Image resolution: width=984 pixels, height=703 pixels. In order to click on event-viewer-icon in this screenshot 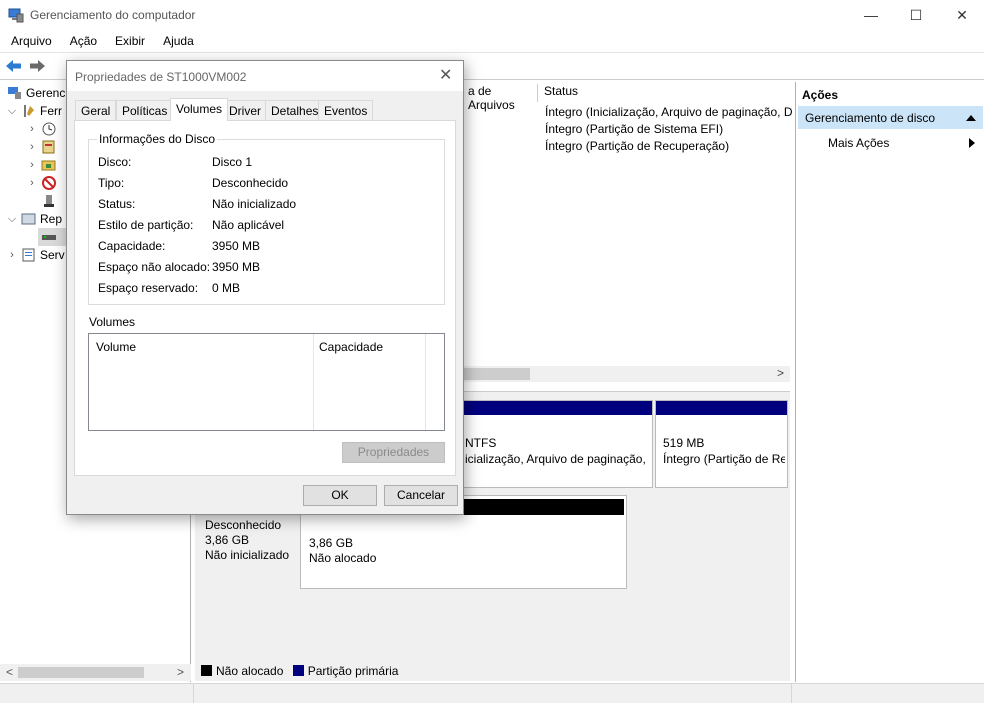, I will do `click(48, 147)`.